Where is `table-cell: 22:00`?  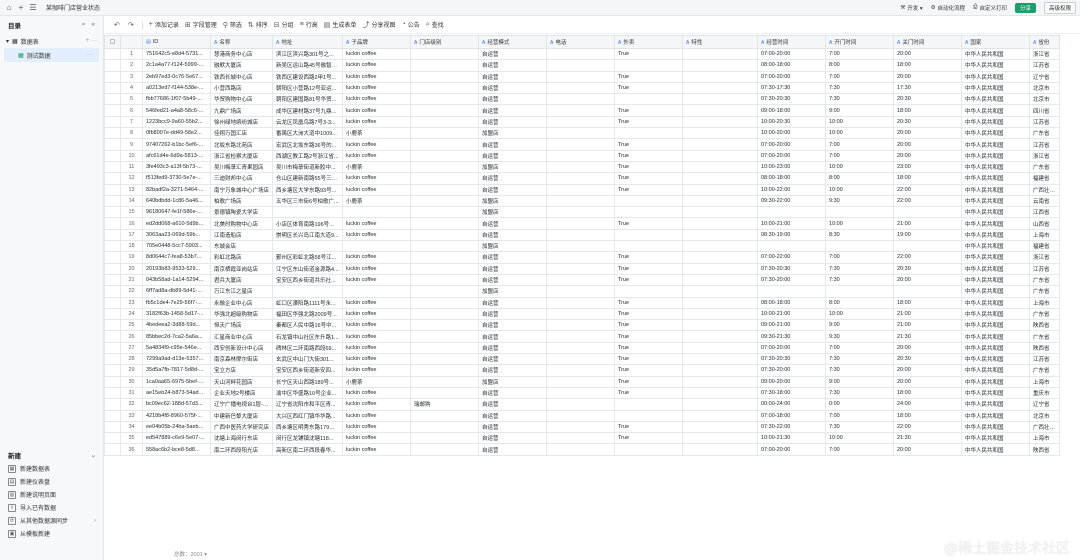
table-cell: 22:00 is located at coordinates (927, 201).